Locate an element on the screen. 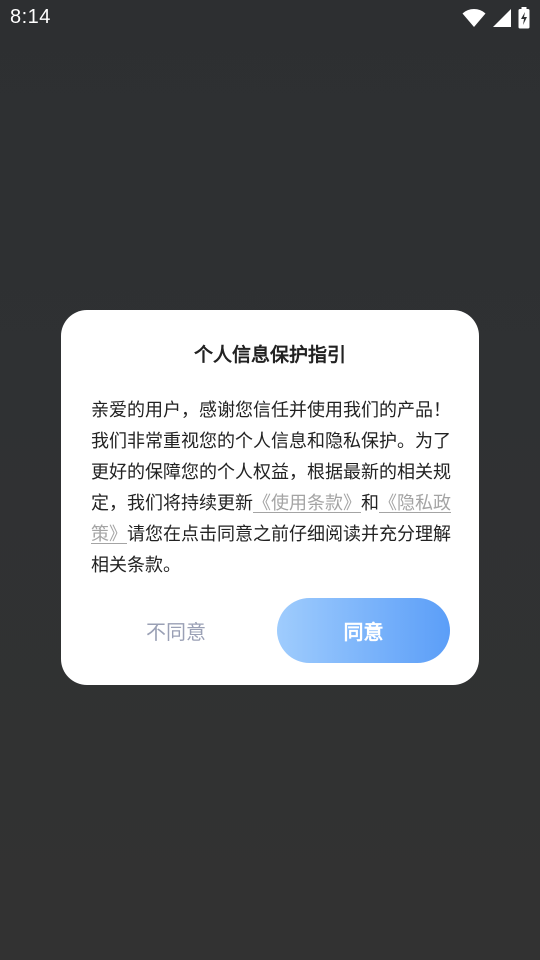 The image size is (540, 960). status-icons is located at coordinates (496, 18).